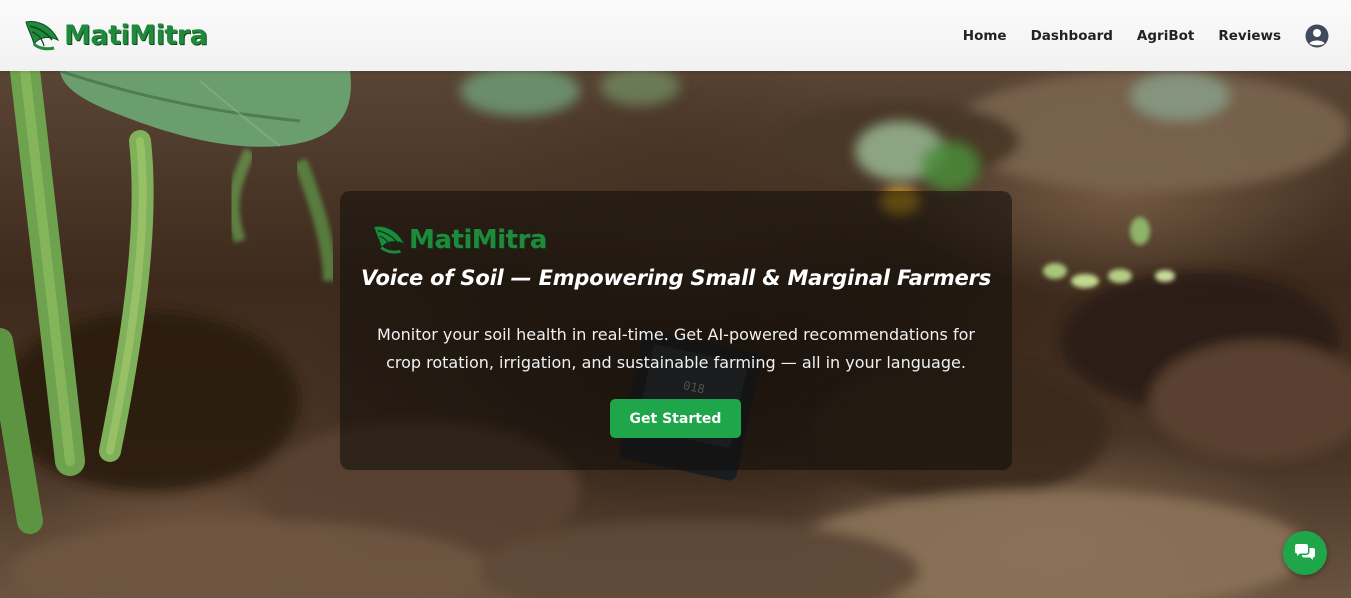 This screenshot has height=598, width=1351. I want to click on get-started-button: Get Started, so click(675, 418).